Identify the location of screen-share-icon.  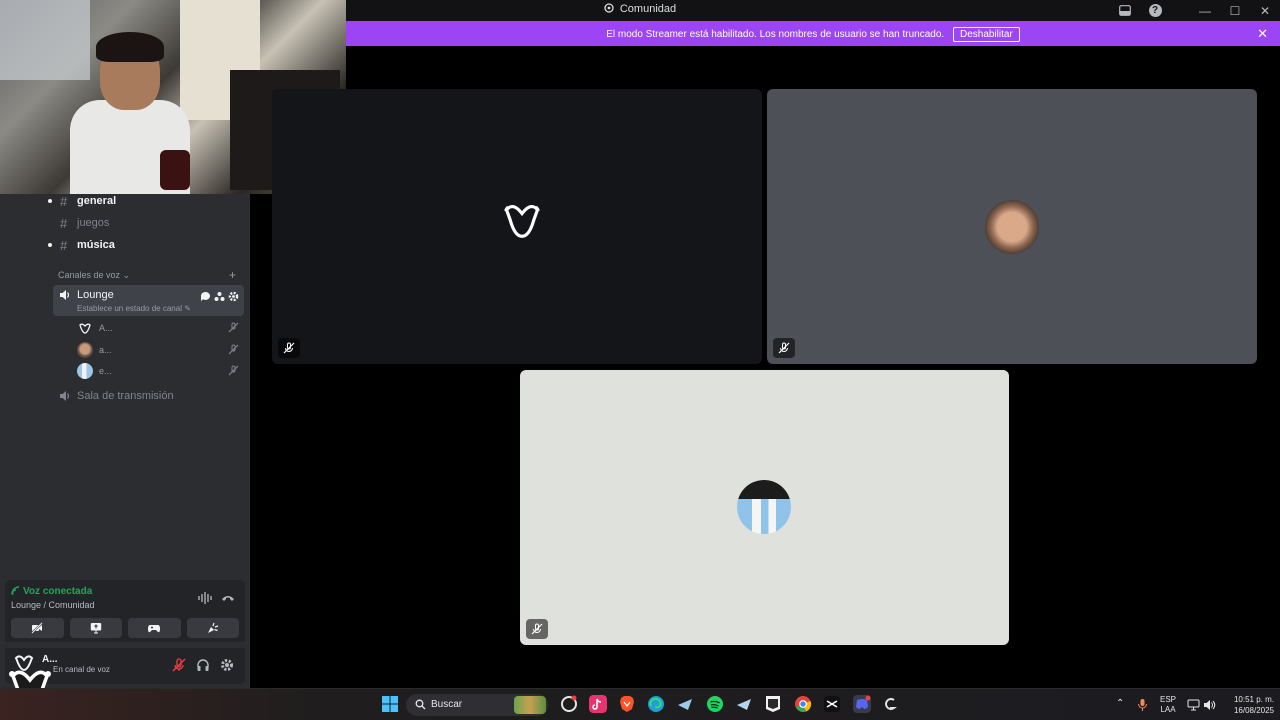
(95, 628).